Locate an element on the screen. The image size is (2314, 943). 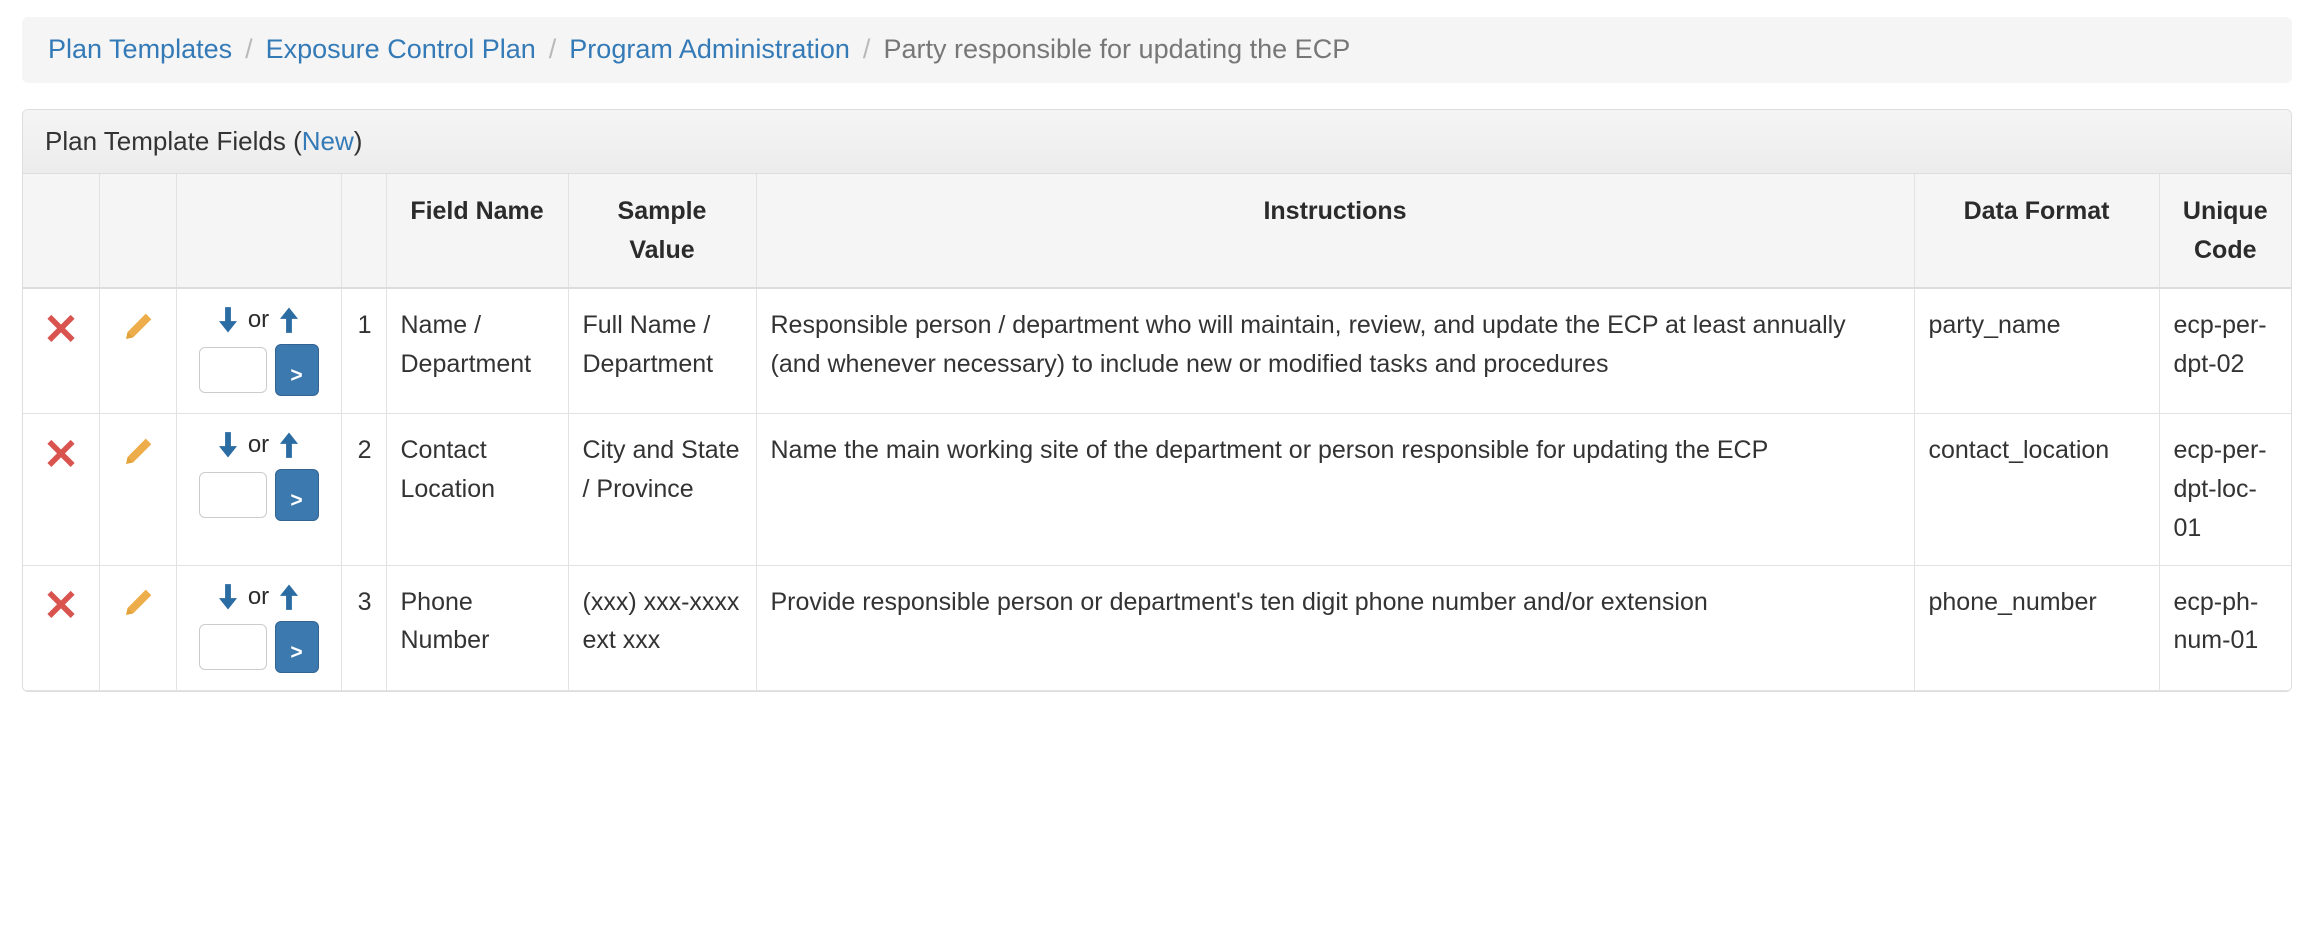
unique-code-cell: ecp-per-dpt-loc-01 is located at coordinates (2224, 489).